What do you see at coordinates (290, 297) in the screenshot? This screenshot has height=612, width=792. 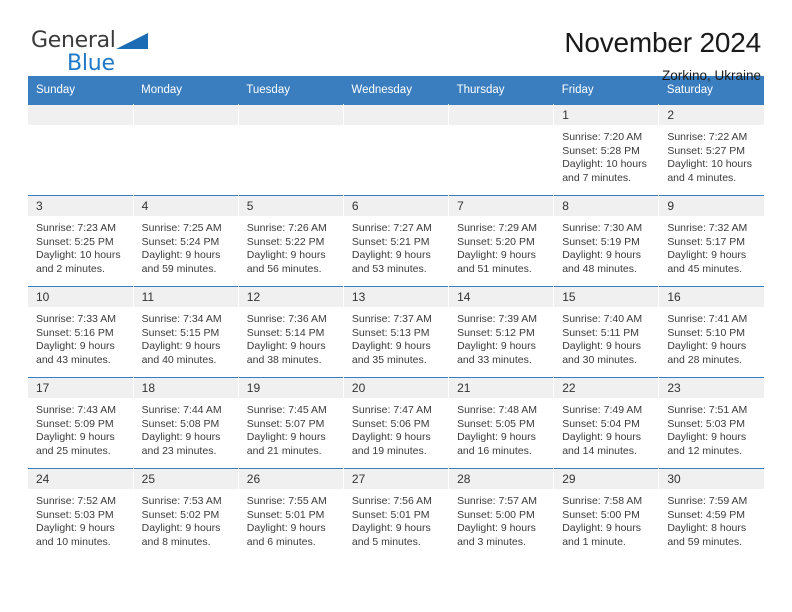 I see `day-number: 12` at bounding box center [290, 297].